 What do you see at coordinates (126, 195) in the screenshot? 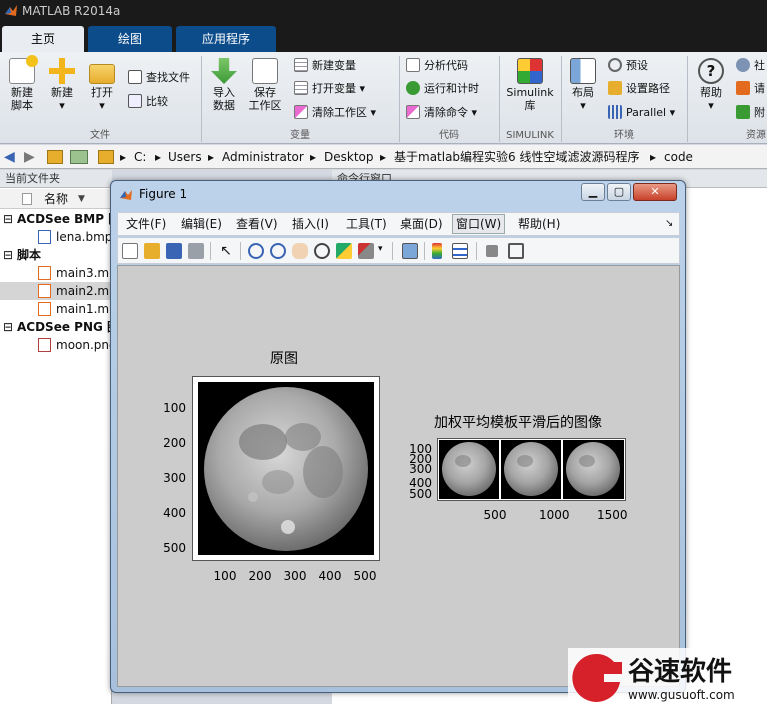
I see `matlab-logo-icon` at bounding box center [126, 195].